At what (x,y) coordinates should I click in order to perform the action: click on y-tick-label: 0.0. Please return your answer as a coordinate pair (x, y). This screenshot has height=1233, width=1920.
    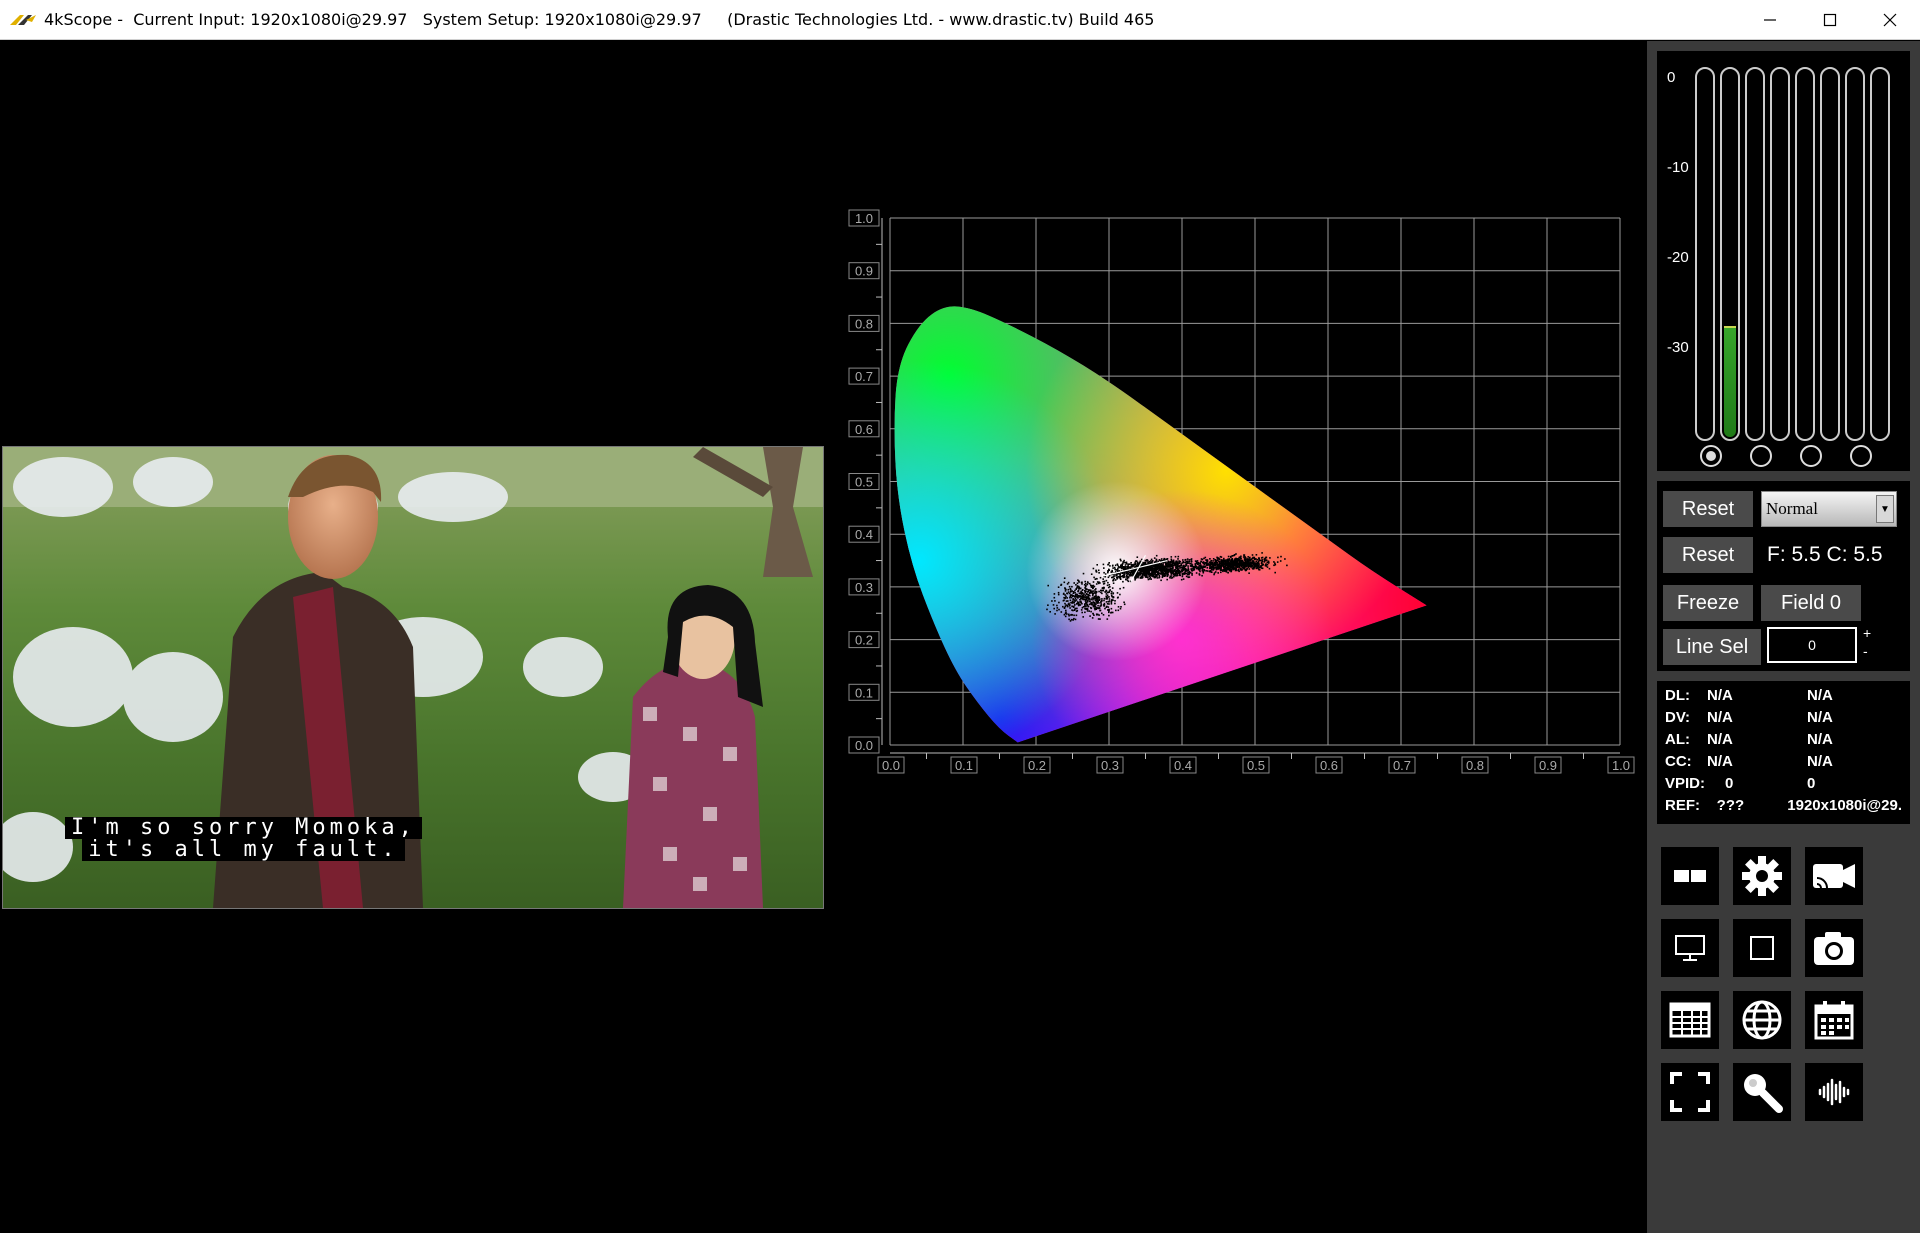
    Looking at the image, I should click on (864, 745).